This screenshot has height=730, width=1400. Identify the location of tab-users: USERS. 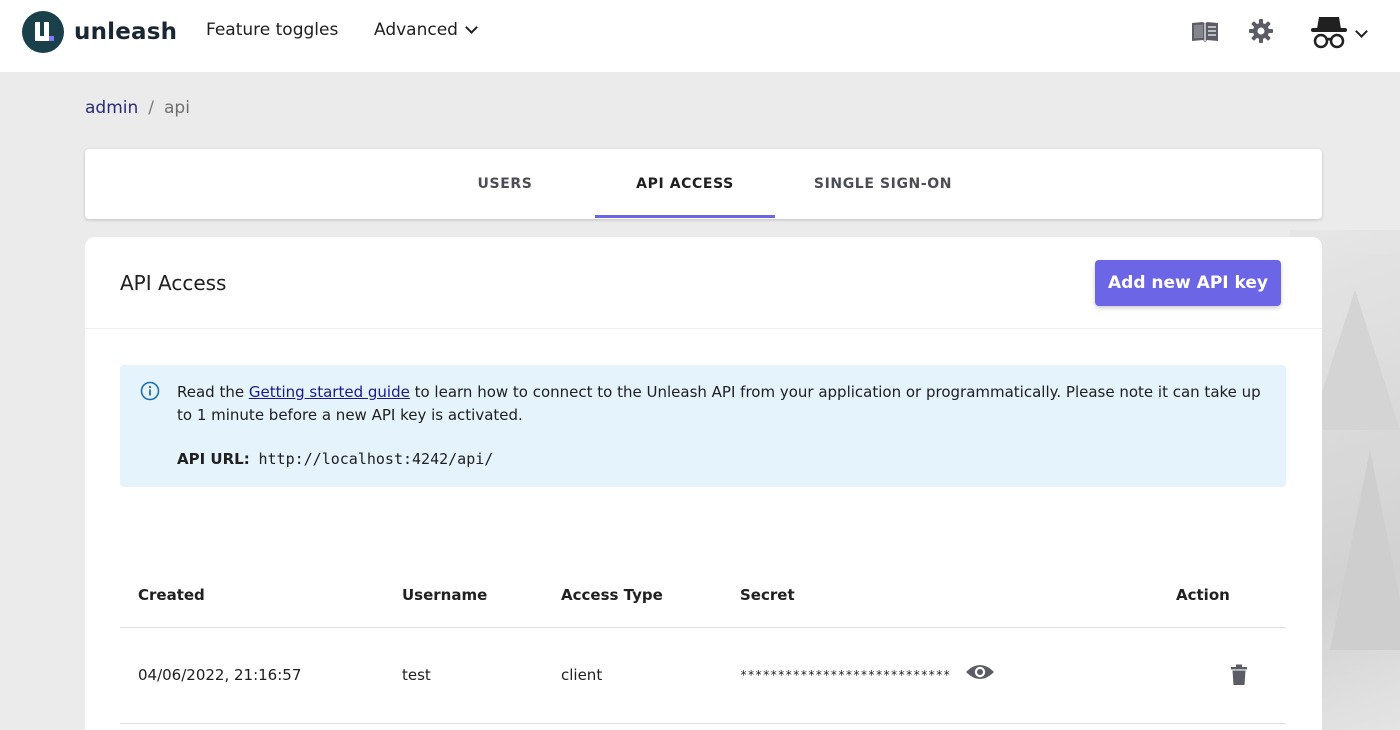
(505, 184).